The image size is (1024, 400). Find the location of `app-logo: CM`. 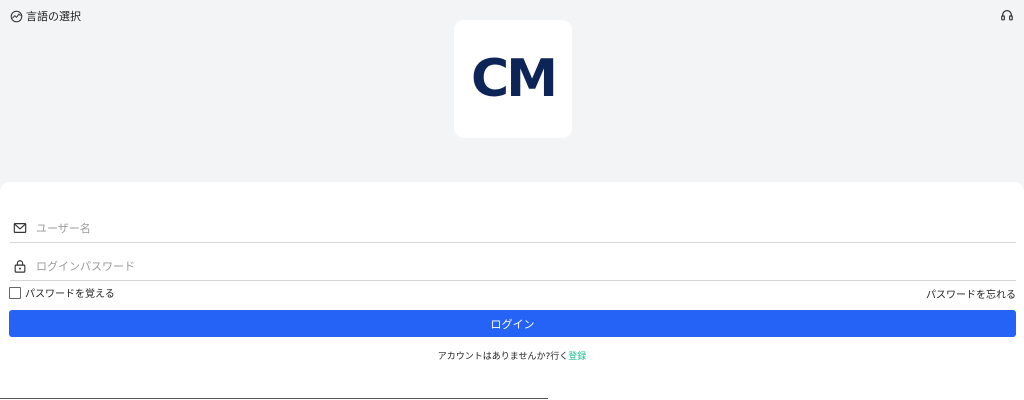

app-logo: CM is located at coordinates (513, 79).